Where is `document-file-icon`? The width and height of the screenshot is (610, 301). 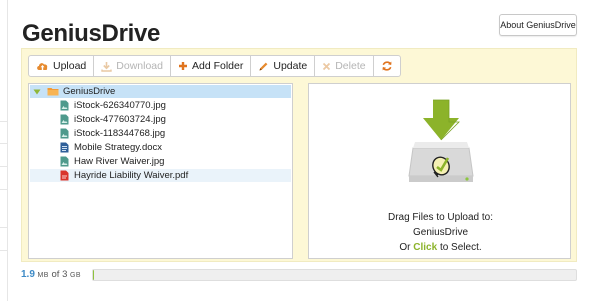 document-file-icon is located at coordinates (64, 147).